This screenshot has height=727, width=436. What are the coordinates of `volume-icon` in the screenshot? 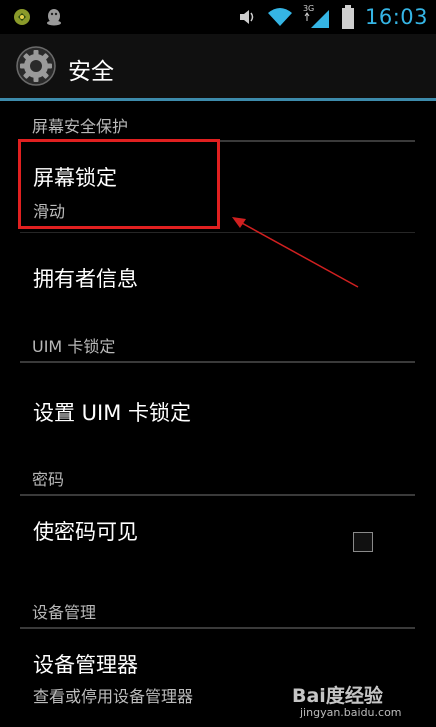 It's located at (246, 17).